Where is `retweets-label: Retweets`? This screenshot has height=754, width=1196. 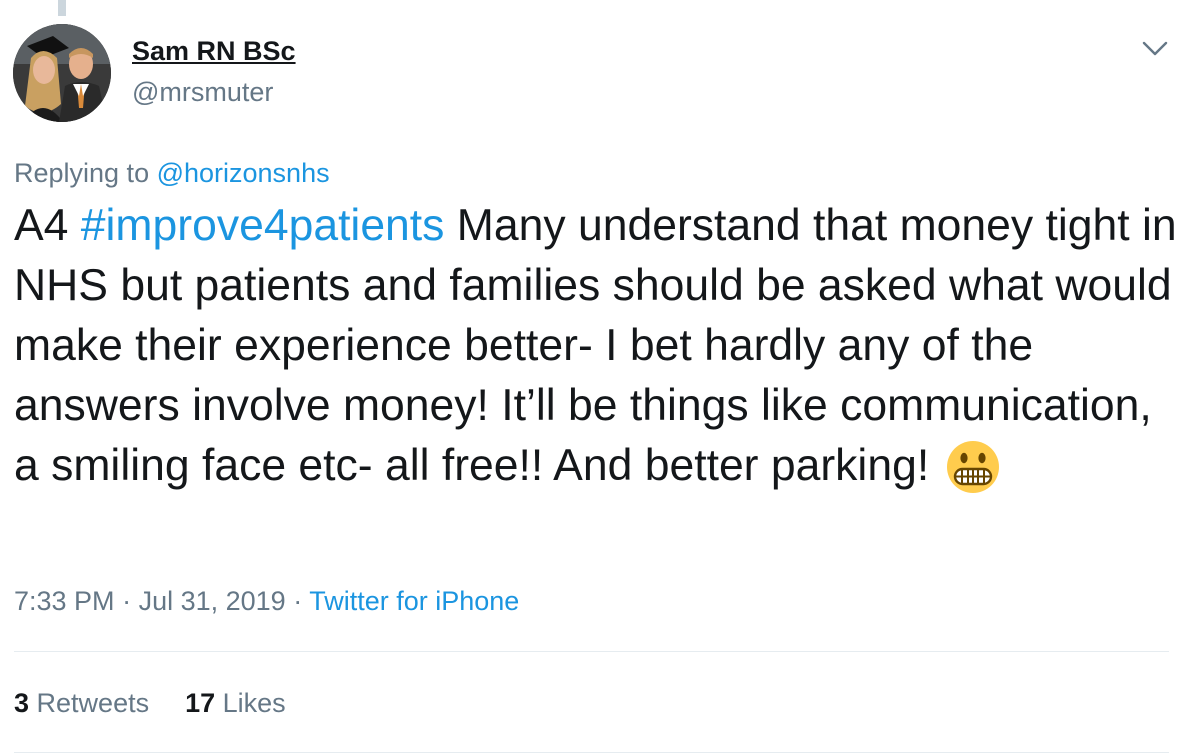 retweets-label: Retweets is located at coordinates (89, 703).